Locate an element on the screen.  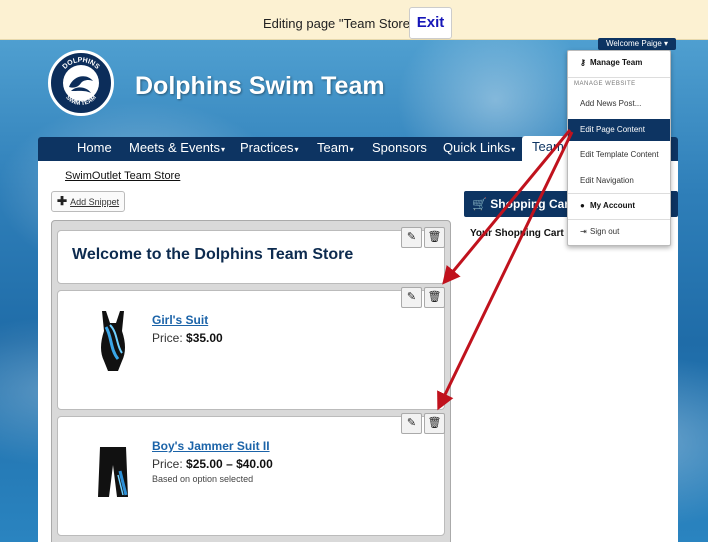
annotation-arrows is located at coordinates (505, 270).